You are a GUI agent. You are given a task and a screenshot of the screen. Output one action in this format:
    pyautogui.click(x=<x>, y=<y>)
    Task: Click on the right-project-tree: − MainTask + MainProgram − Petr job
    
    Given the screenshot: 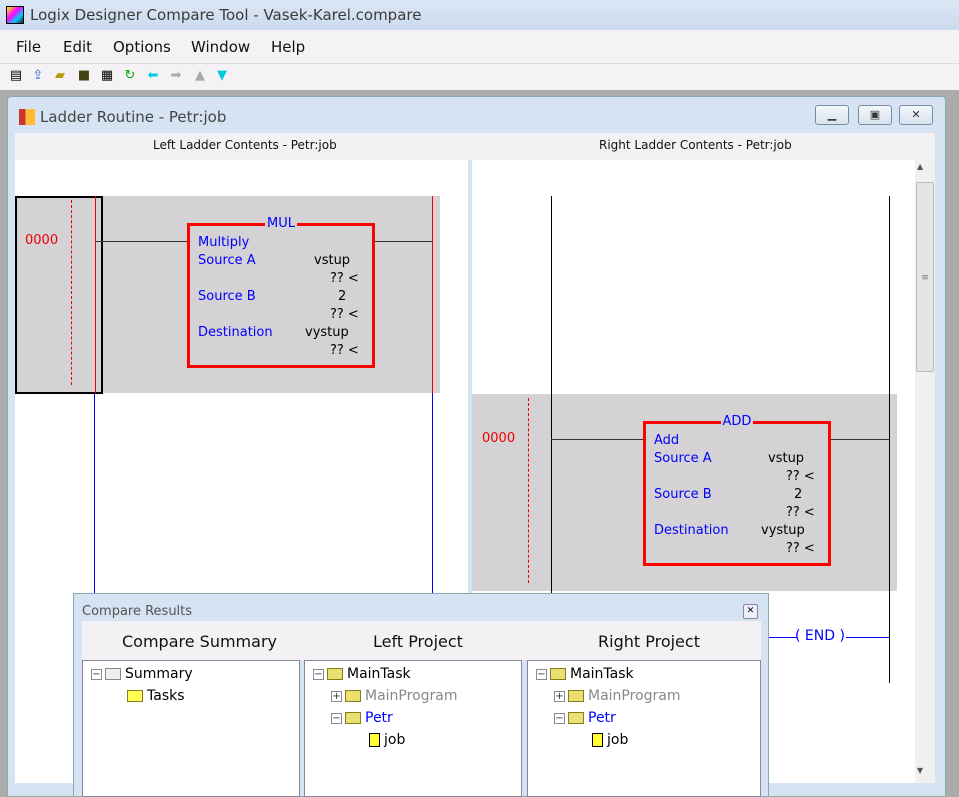 What is the action you would take?
    pyautogui.click(x=644, y=728)
    